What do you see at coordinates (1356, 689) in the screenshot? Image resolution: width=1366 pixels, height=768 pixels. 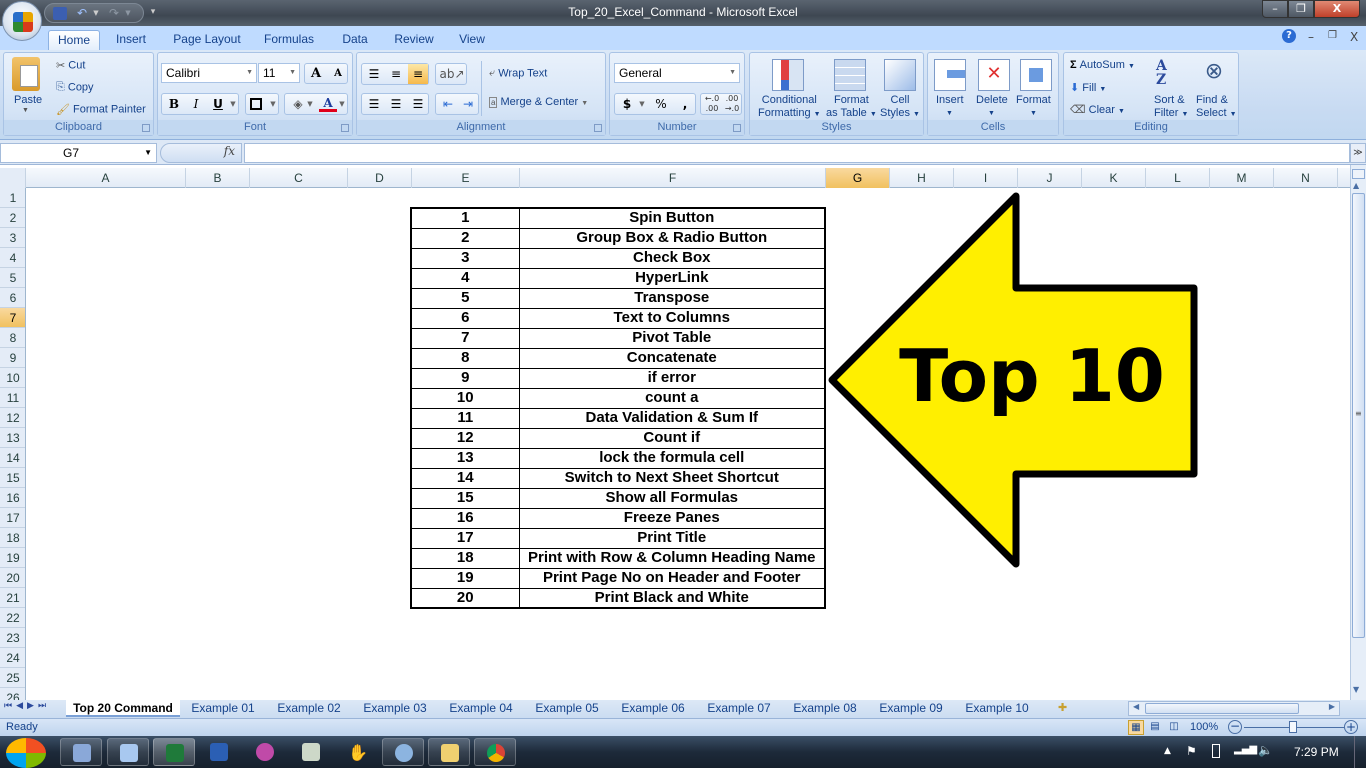 I see `scroll-down-icon: ▼` at bounding box center [1356, 689].